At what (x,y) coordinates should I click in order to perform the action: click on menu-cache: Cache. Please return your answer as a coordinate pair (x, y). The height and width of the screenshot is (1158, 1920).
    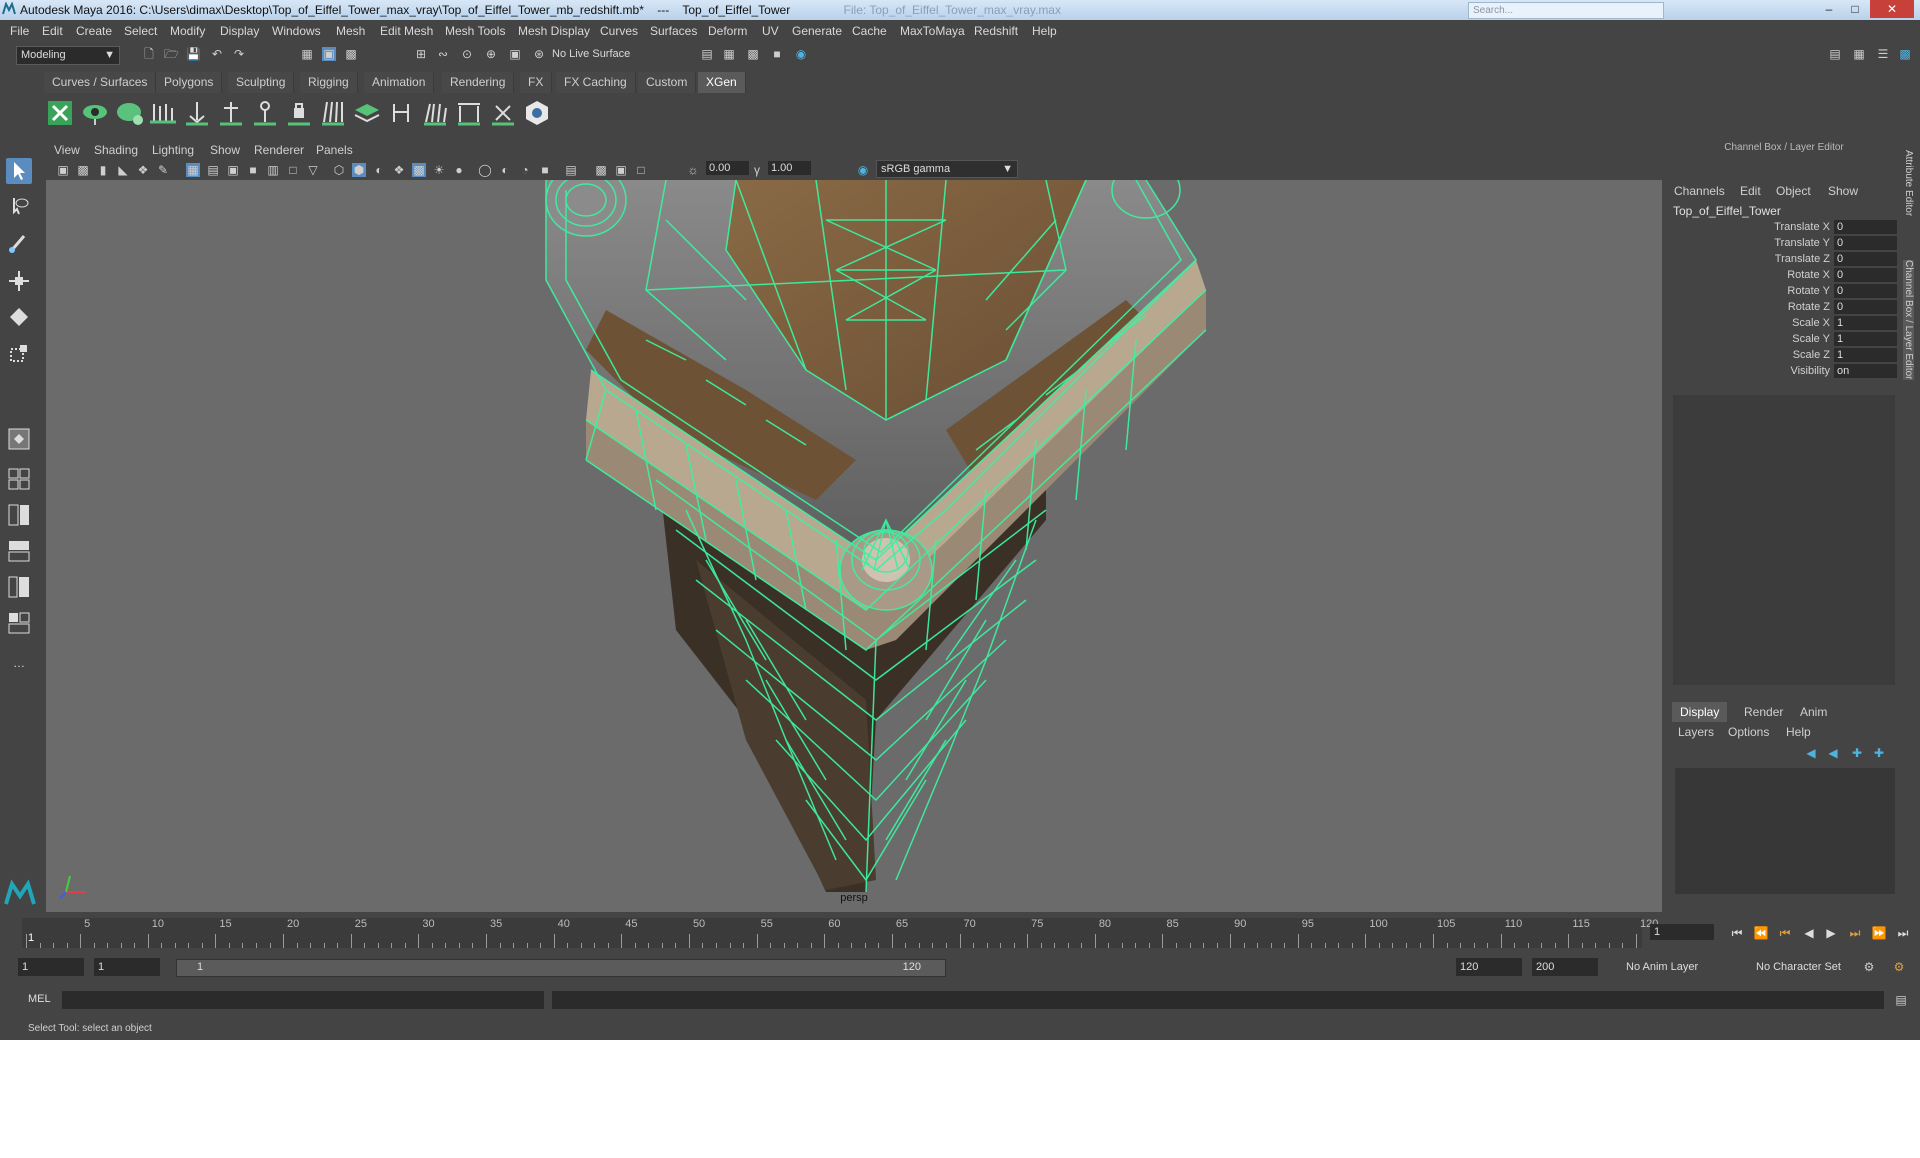
    Looking at the image, I should click on (869, 31).